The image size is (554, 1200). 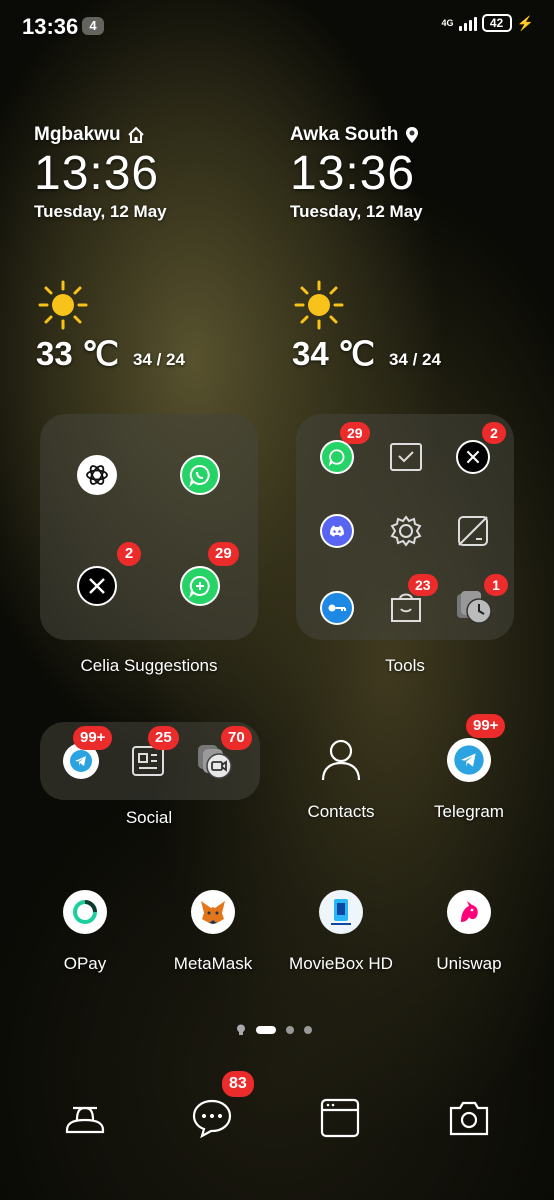 I want to click on status-icons: 4G 42 ⚡, so click(x=488, y=23).